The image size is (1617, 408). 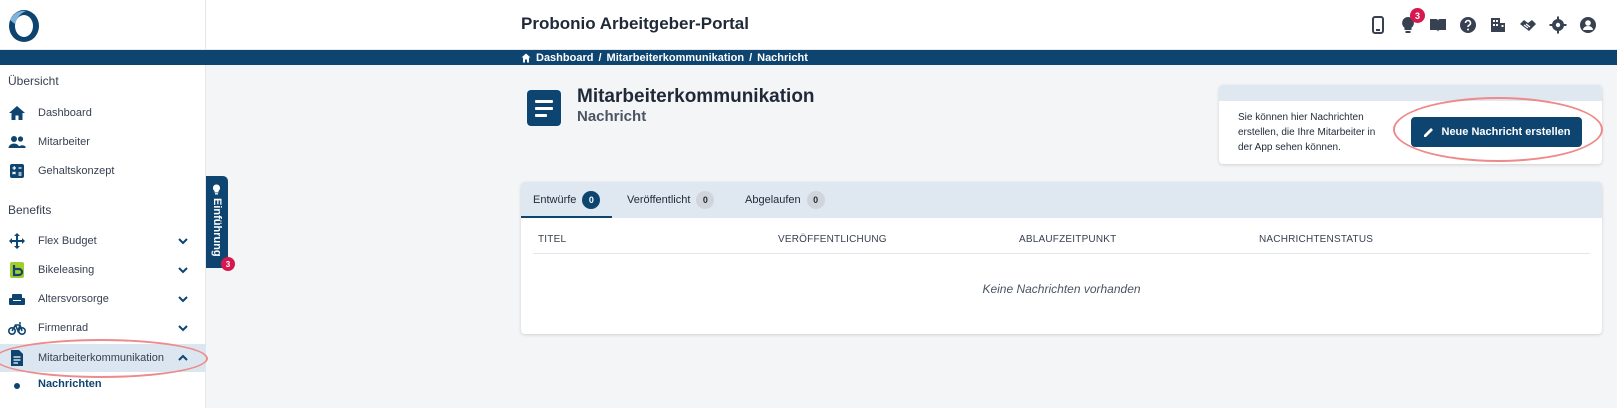 I want to click on breadcrumb-item-nachricht: Nachricht, so click(x=782, y=57).